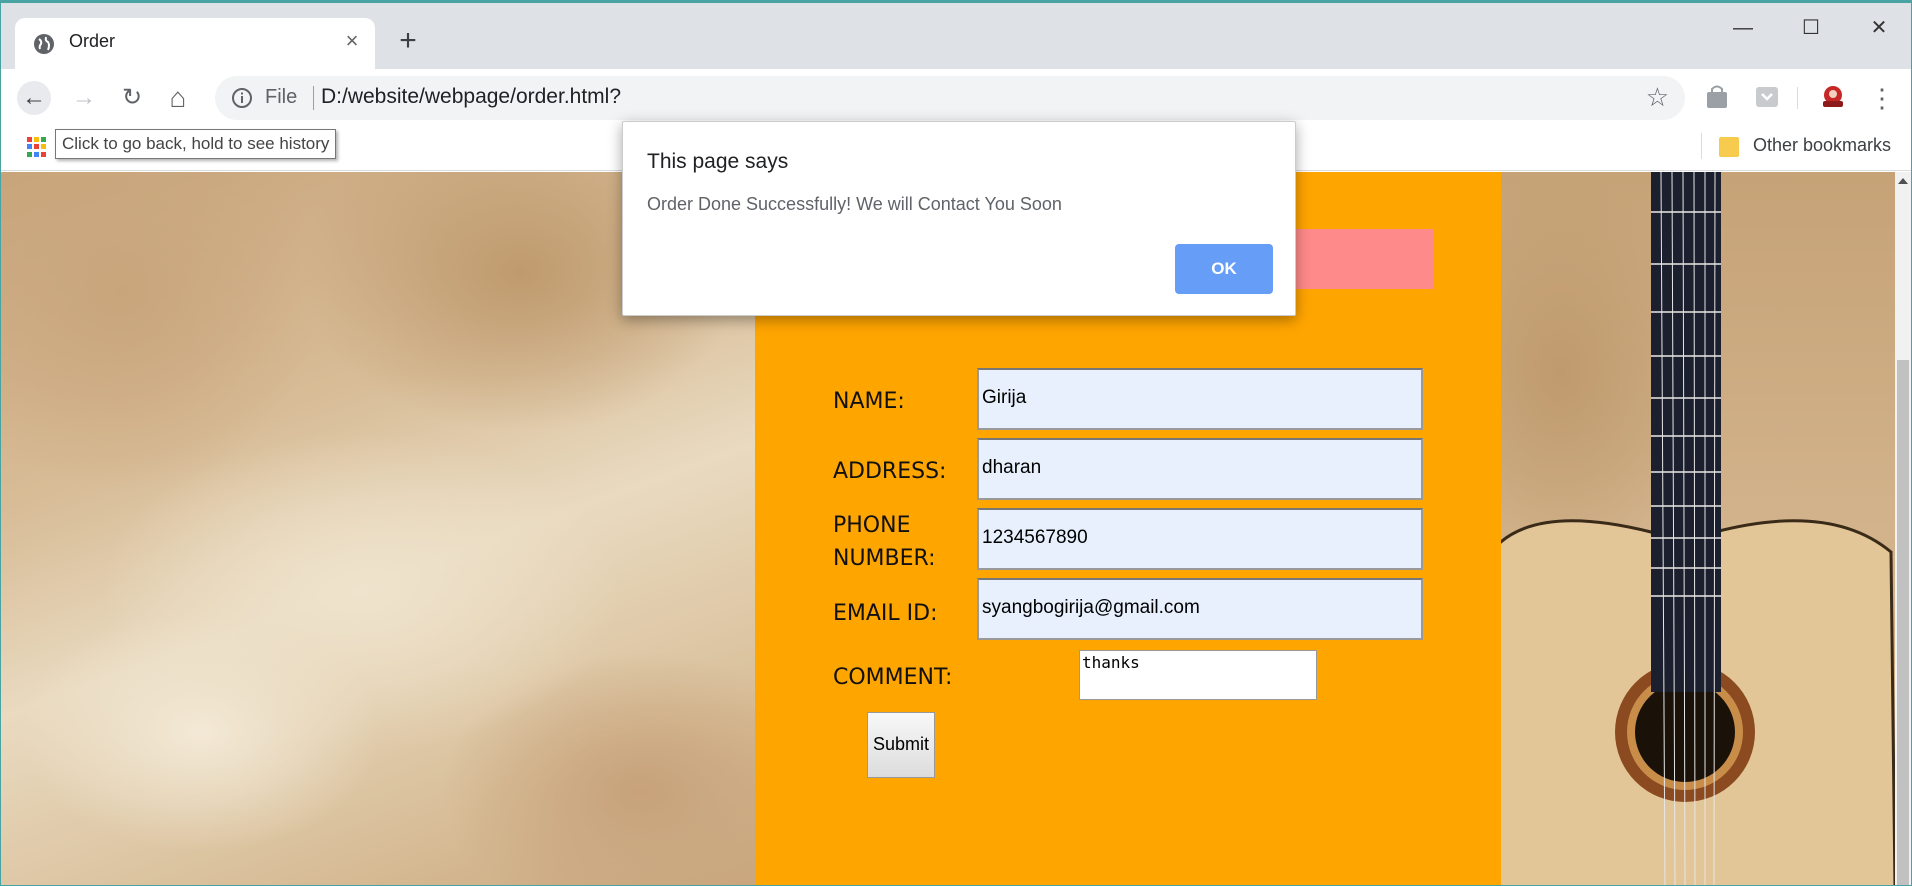 This screenshot has width=1912, height=886. Describe the element at coordinates (893, 677) in the screenshot. I see `comment-label: COMMENT:` at that location.